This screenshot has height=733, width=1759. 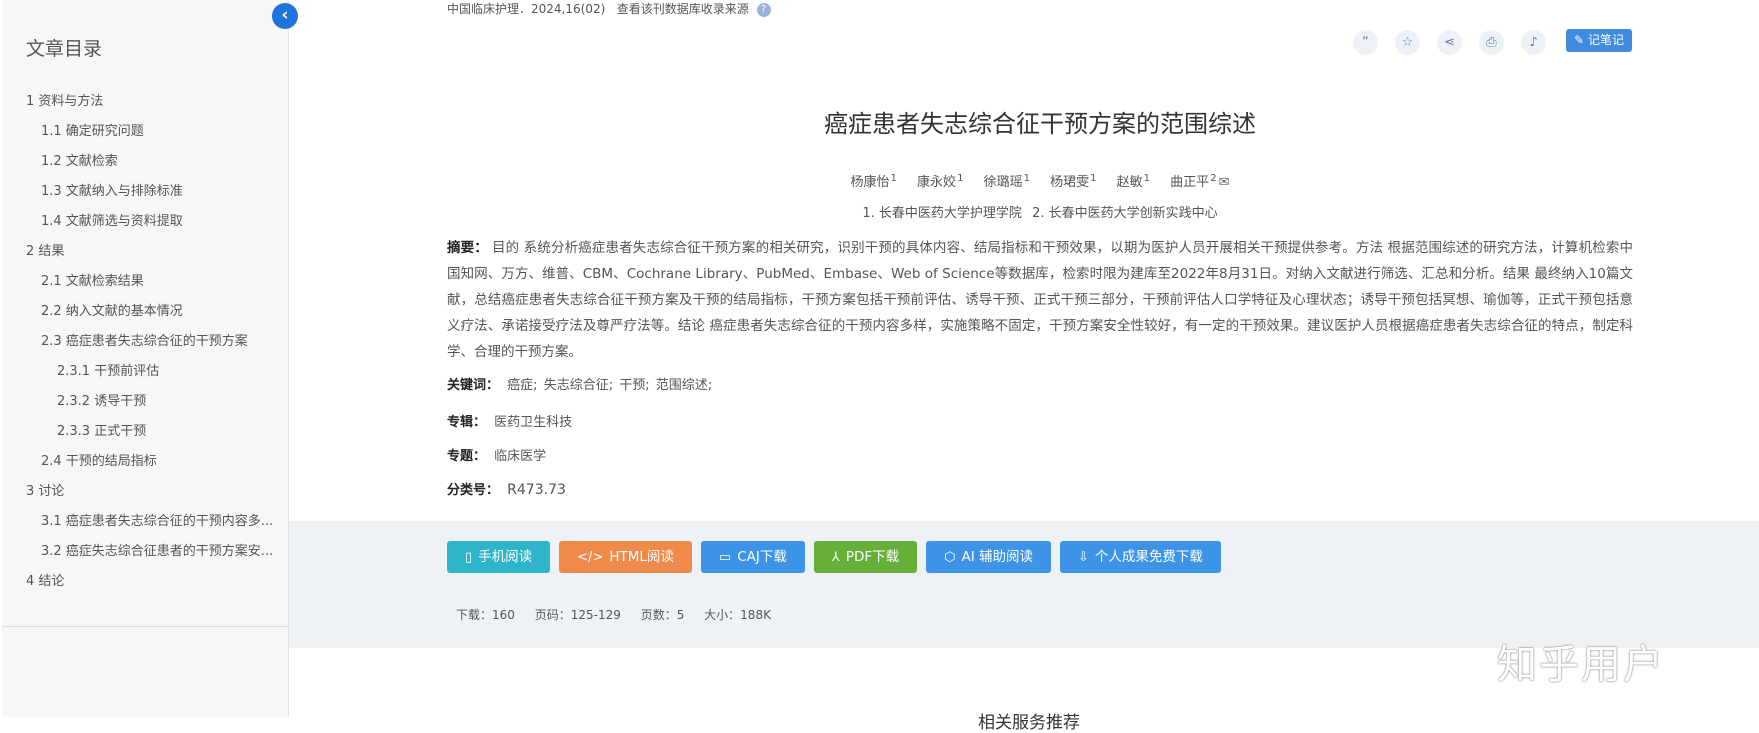 I want to click on journal-source: 中国临床护理．2024,16(02) 查看该刊数据库收录来源 ?, so click(x=609, y=8).